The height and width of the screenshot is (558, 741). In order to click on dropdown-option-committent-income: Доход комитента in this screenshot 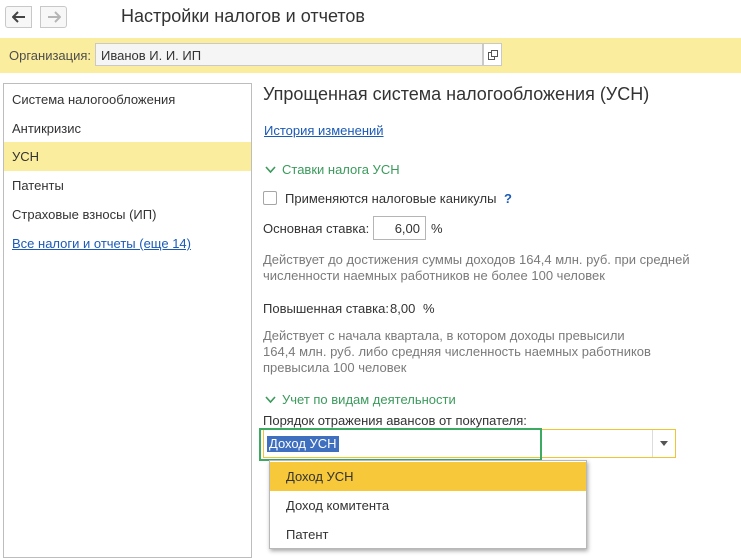, I will do `click(428, 505)`.